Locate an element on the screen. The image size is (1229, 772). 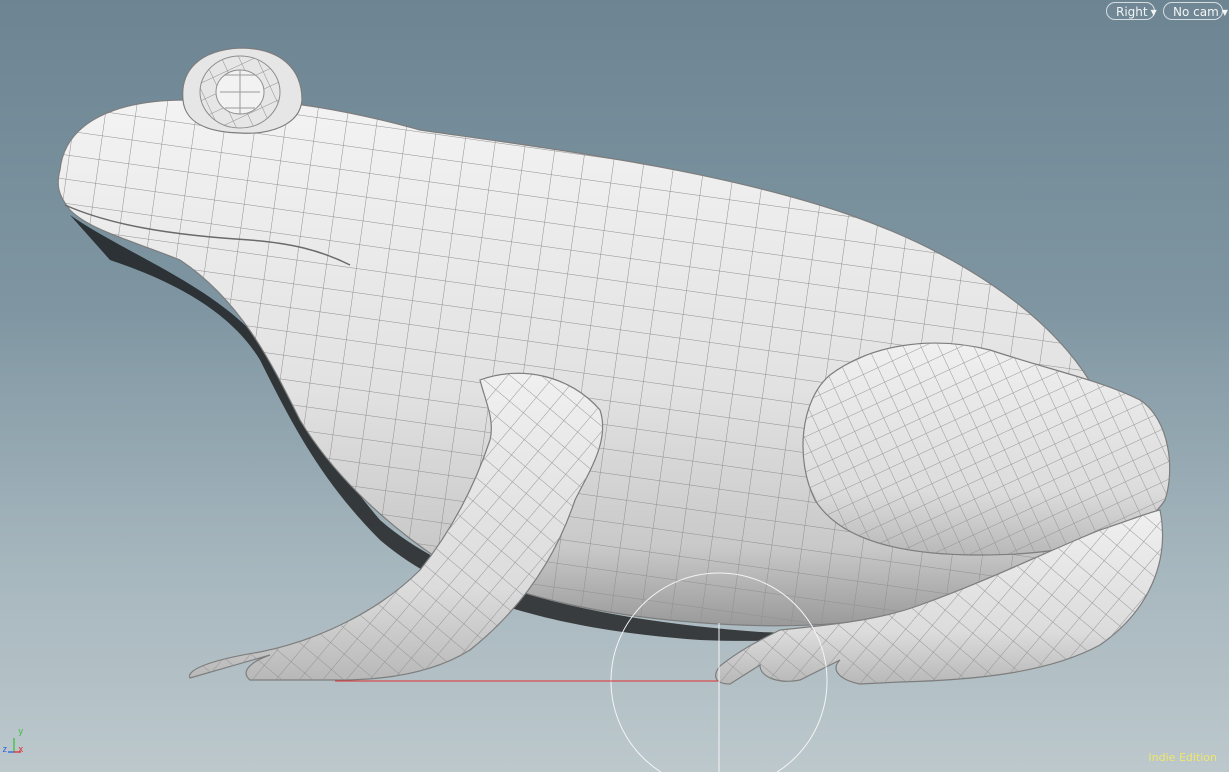
edition-label: Indie Edition is located at coordinates (1182, 757).